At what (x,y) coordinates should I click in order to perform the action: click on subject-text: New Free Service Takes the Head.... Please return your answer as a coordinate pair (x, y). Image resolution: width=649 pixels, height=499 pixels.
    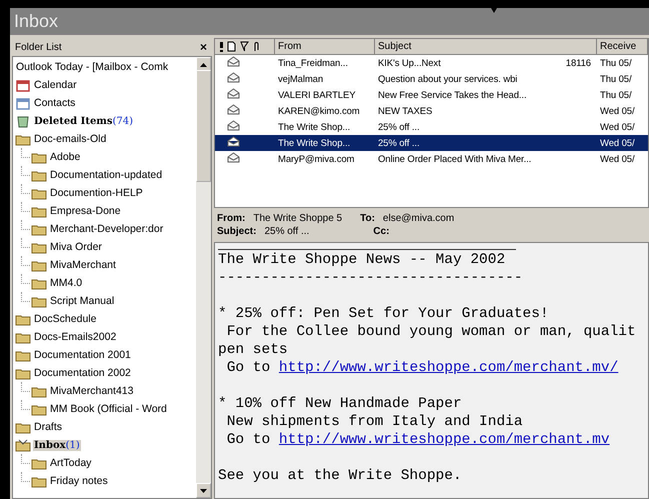
    Looking at the image, I should click on (452, 95).